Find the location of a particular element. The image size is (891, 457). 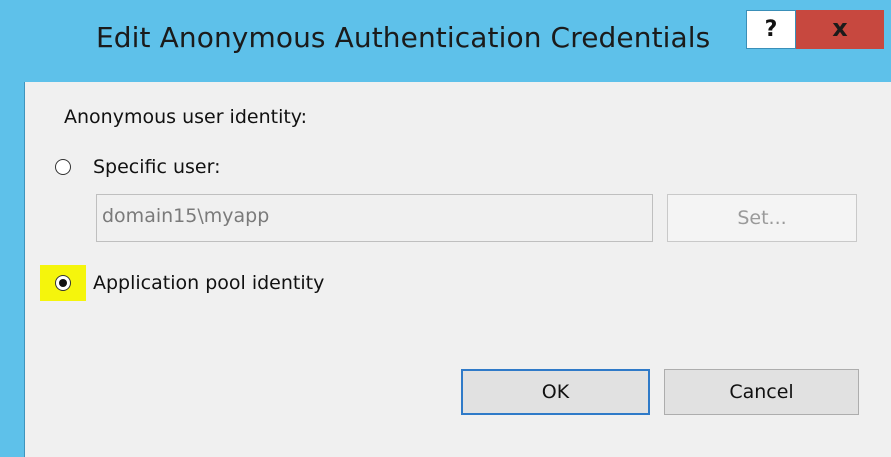

close-button: x is located at coordinates (840, 29).